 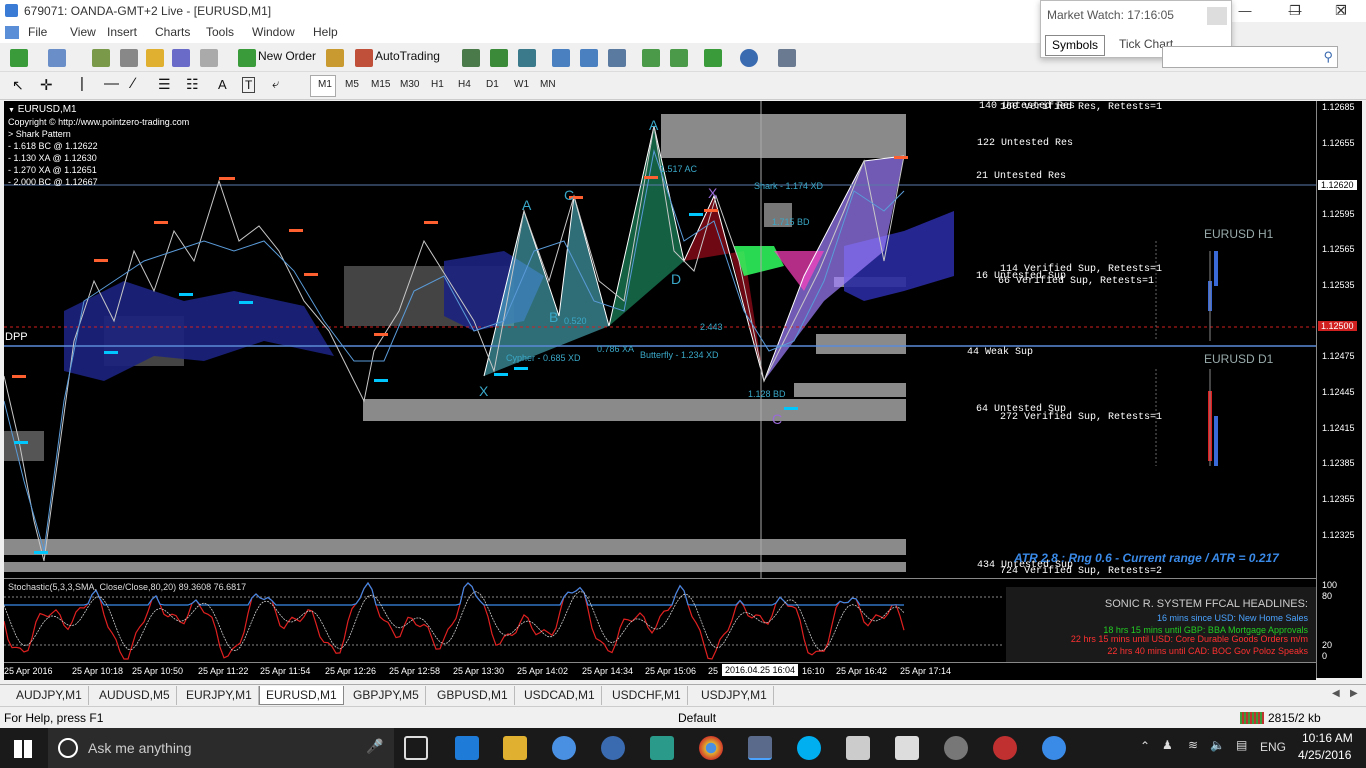 What do you see at coordinates (1217, 16) in the screenshot?
I see `market-watch-close-button` at bounding box center [1217, 16].